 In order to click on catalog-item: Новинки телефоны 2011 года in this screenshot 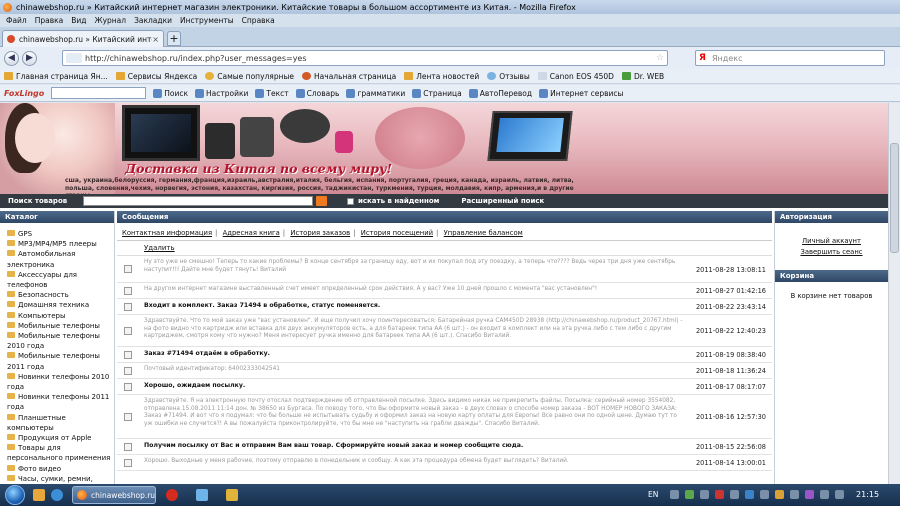, I will do `click(59, 402)`.